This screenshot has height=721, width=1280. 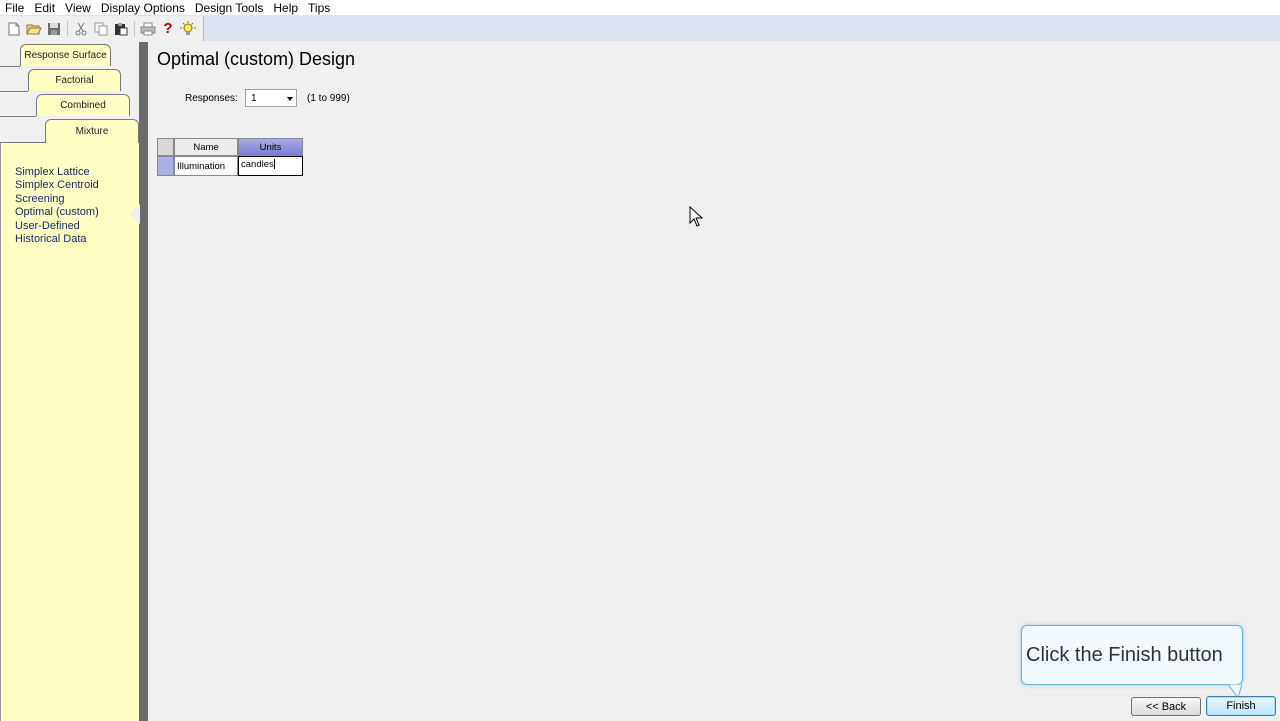 I want to click on instruction-callout: Click the Finish button, so click(x=1132, y=655).